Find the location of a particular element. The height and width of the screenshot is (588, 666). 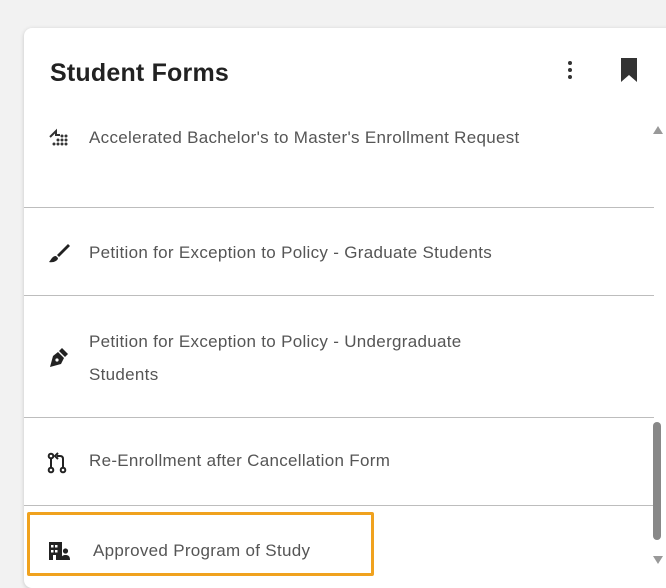

form-item-label: Re-Enrollment after Cancellation Form is located at coordinates (240, 460).